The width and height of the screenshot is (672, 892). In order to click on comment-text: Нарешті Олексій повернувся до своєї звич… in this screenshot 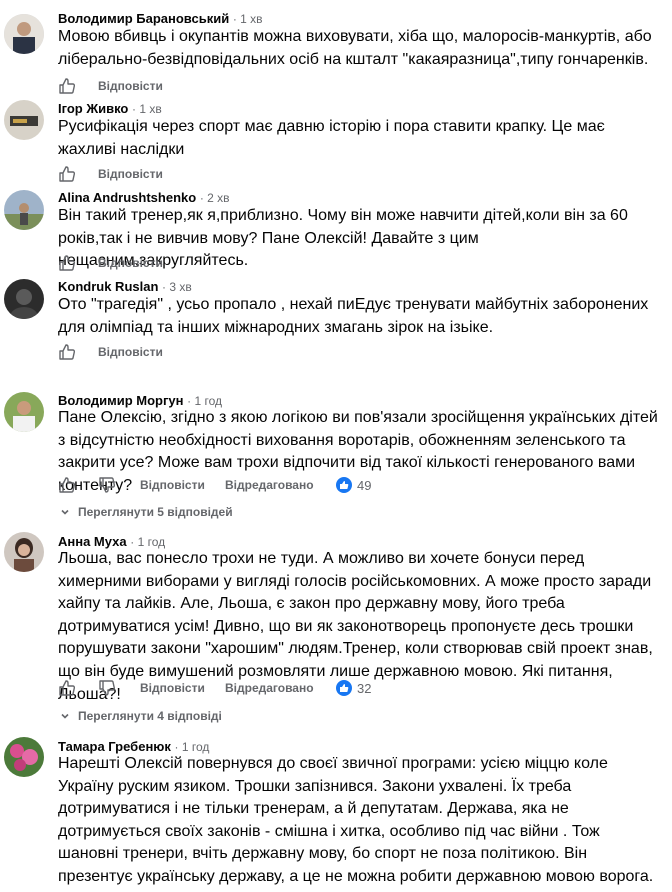, I will do `click(356, 820)`.